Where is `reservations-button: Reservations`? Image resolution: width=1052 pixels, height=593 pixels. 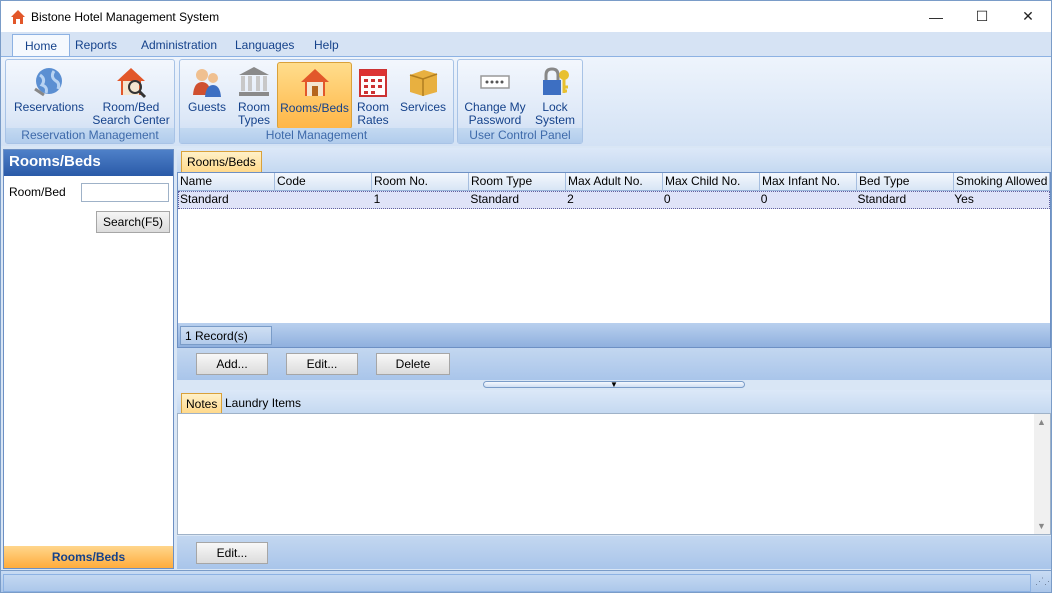 reservations-button: Reservations is located at coordinates (49, 95).